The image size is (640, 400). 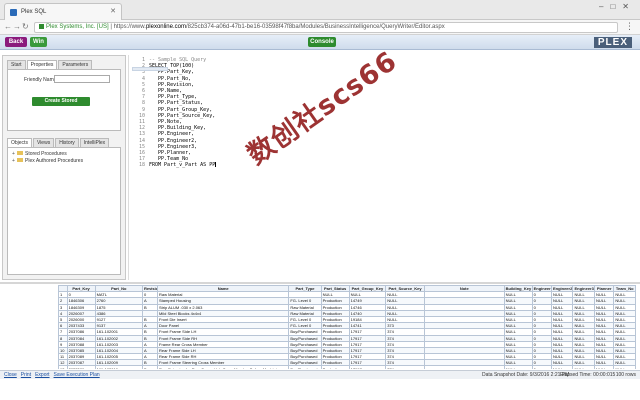 I want to click on object-tabs: Objects Views History IntelliPlex, so click(x=58, y=143).